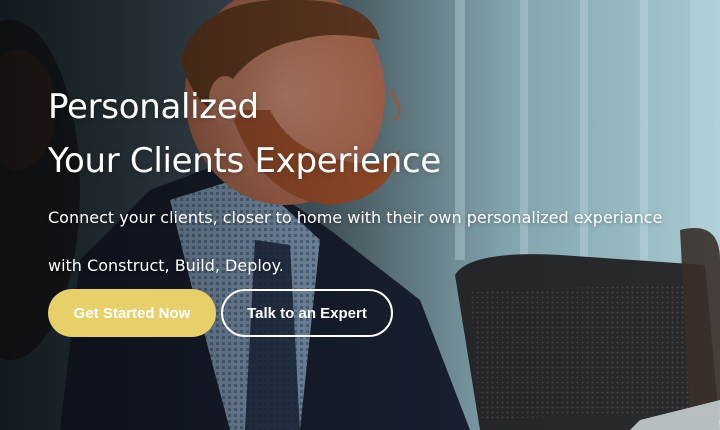  What do you see at coordinates (153, 107) in the screenshot?
I see `hero-headline-line1: Personalized` at bounding box center [153, 107].